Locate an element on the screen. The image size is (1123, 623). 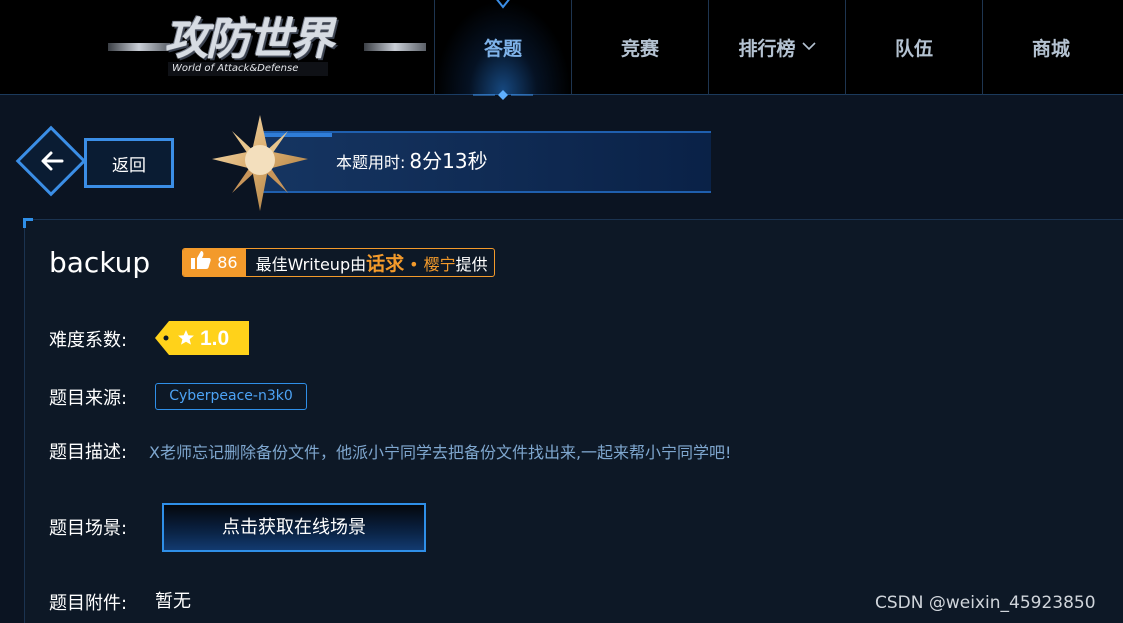
description-label: 题目描述: is located at coordinates (88, 452).